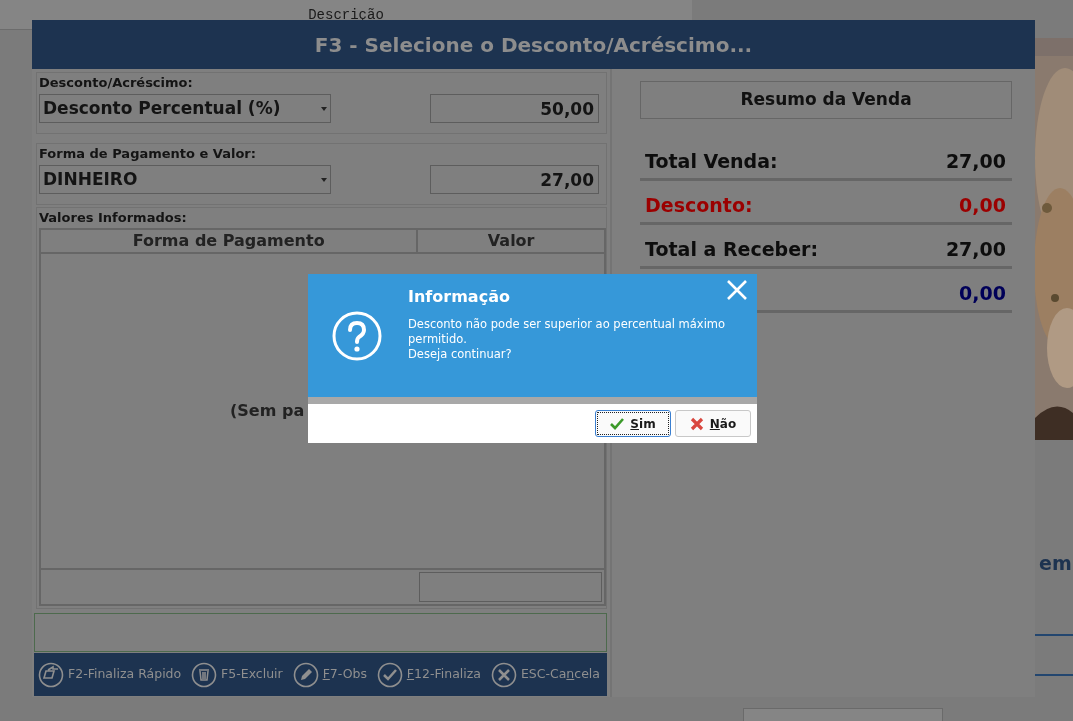 Image resolution: width=1073 pixels, height=721 pixels. Describe the element at coordinates (230, 241) in the screenshot. I see `column-header: Forma de Pagamento` at that location.